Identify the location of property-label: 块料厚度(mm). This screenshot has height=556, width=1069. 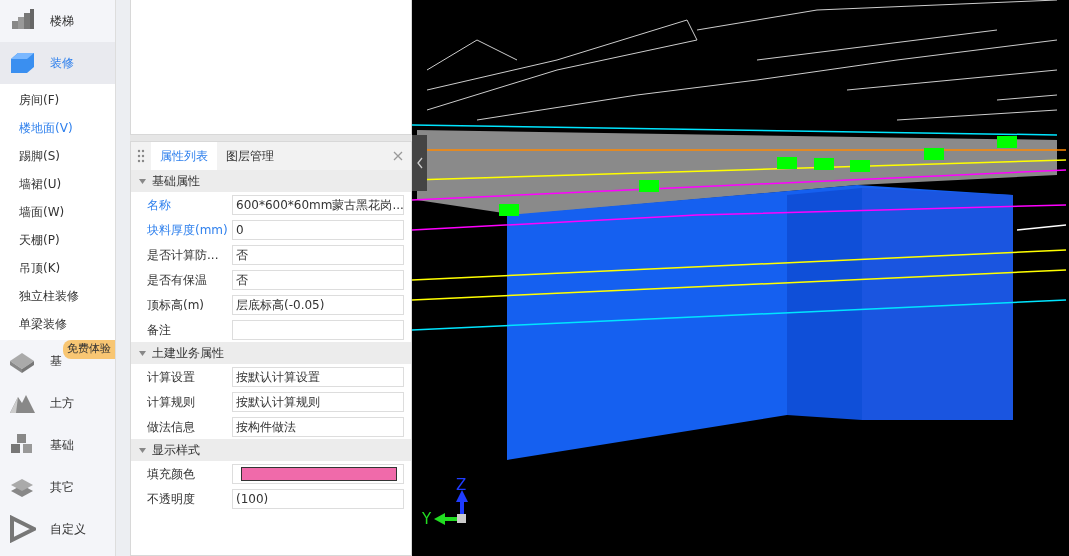
(188, 230).